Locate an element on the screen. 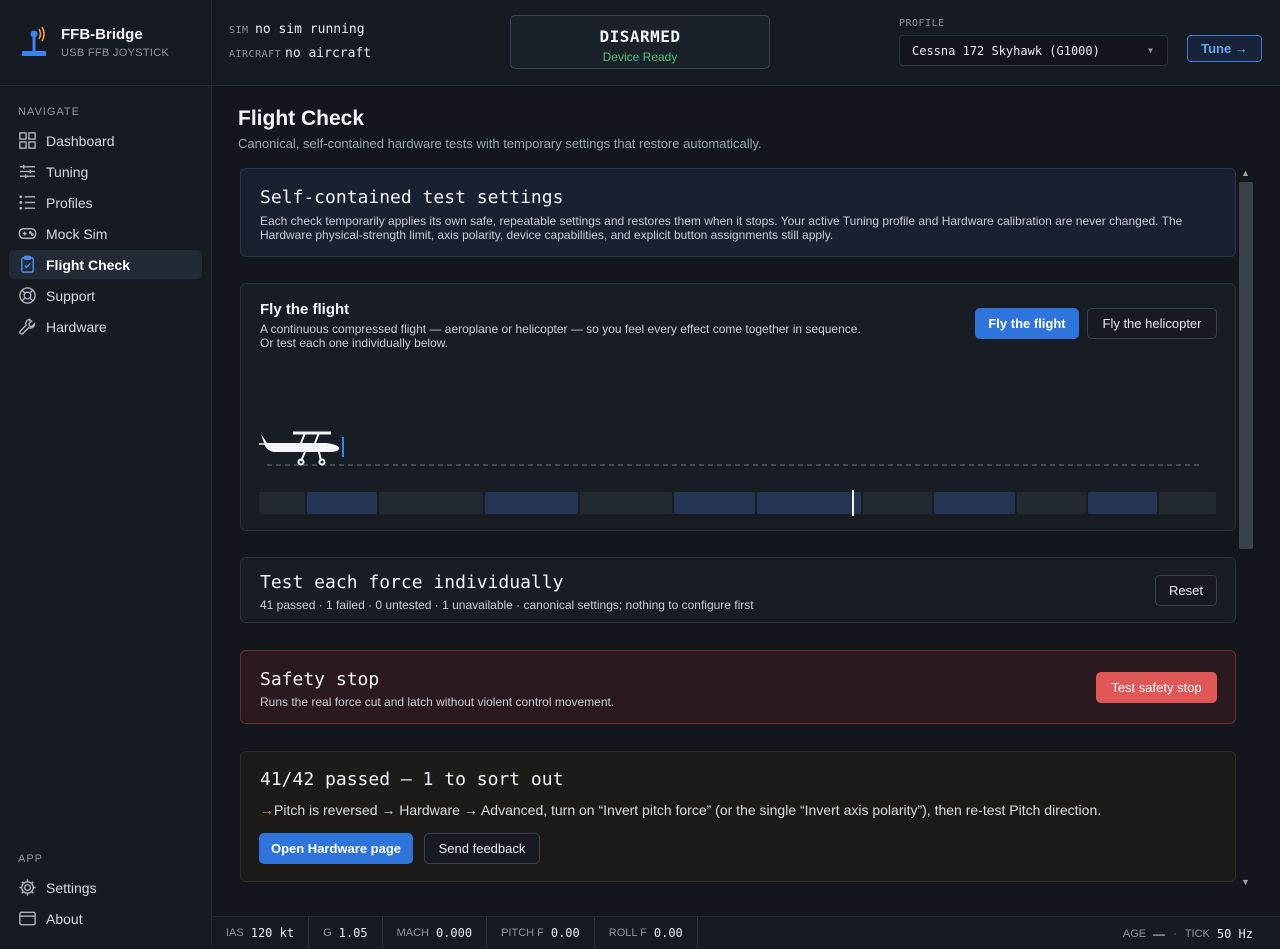  telemetry-g: G 1.05 is located at coordinates (346, 932).